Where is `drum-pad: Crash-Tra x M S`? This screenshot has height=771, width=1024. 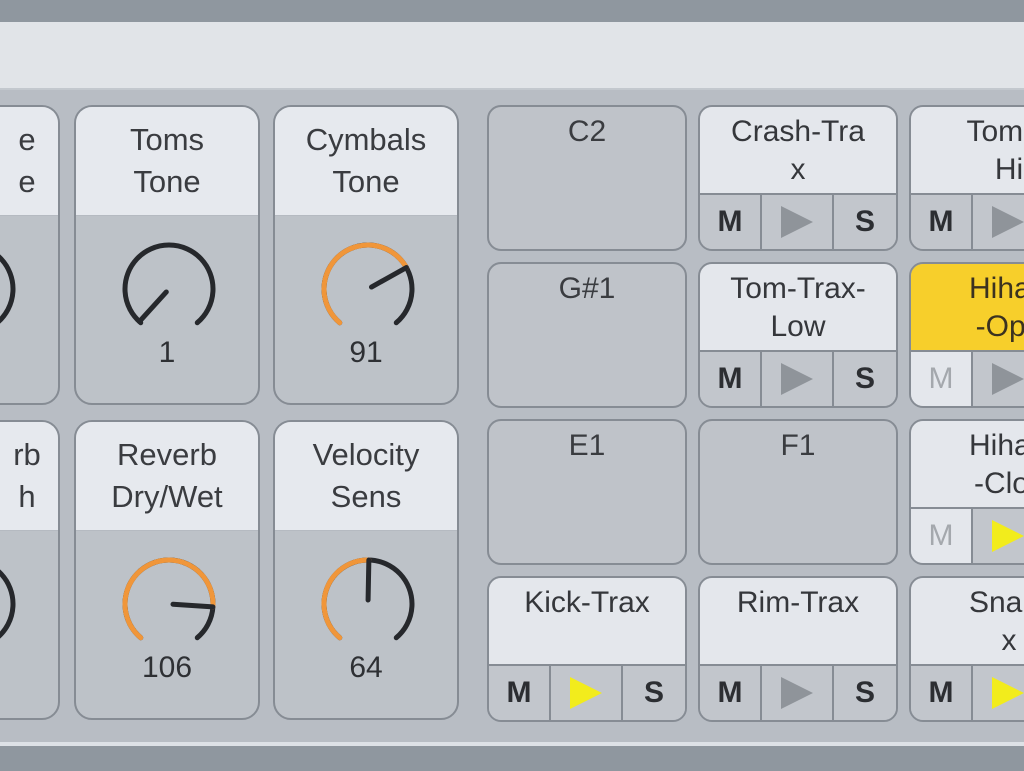
drum-pad: Crash-Tra x M S is located at coordinates (798, 178).